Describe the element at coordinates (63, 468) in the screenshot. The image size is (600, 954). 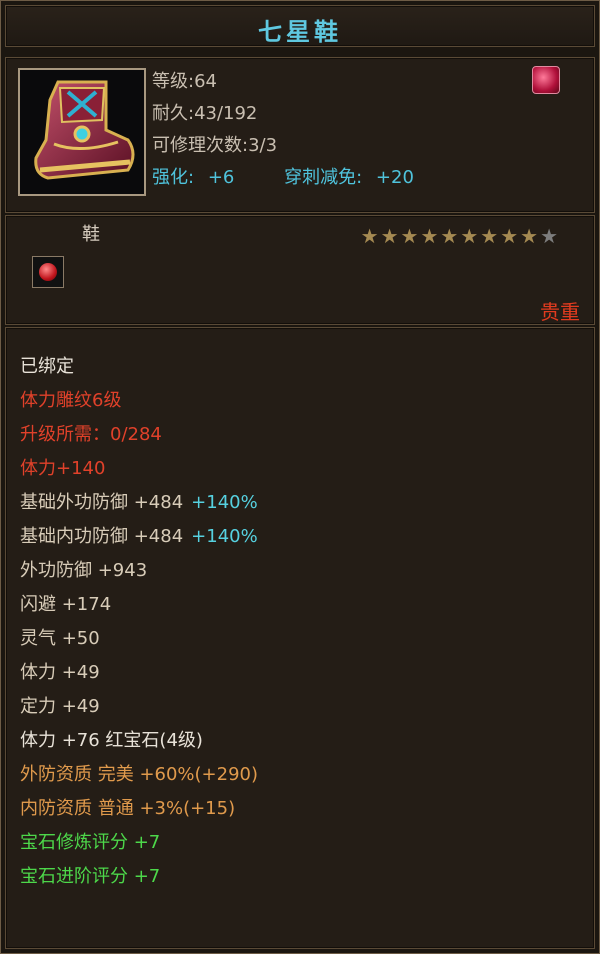
I see `attribute-text: 体力+140` at that location.